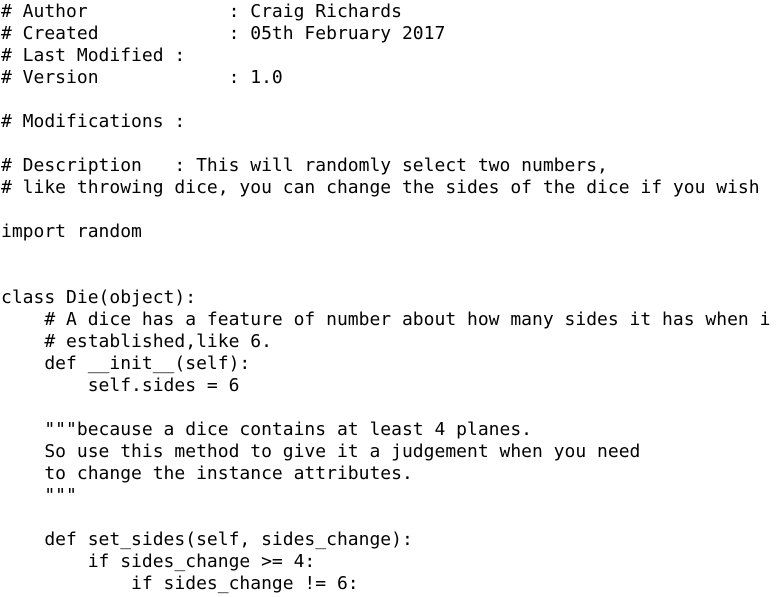  Describe the element at coordinates (158, 561) in the screenshot. I see `code-line: if sides_change >= 4:` at that location.